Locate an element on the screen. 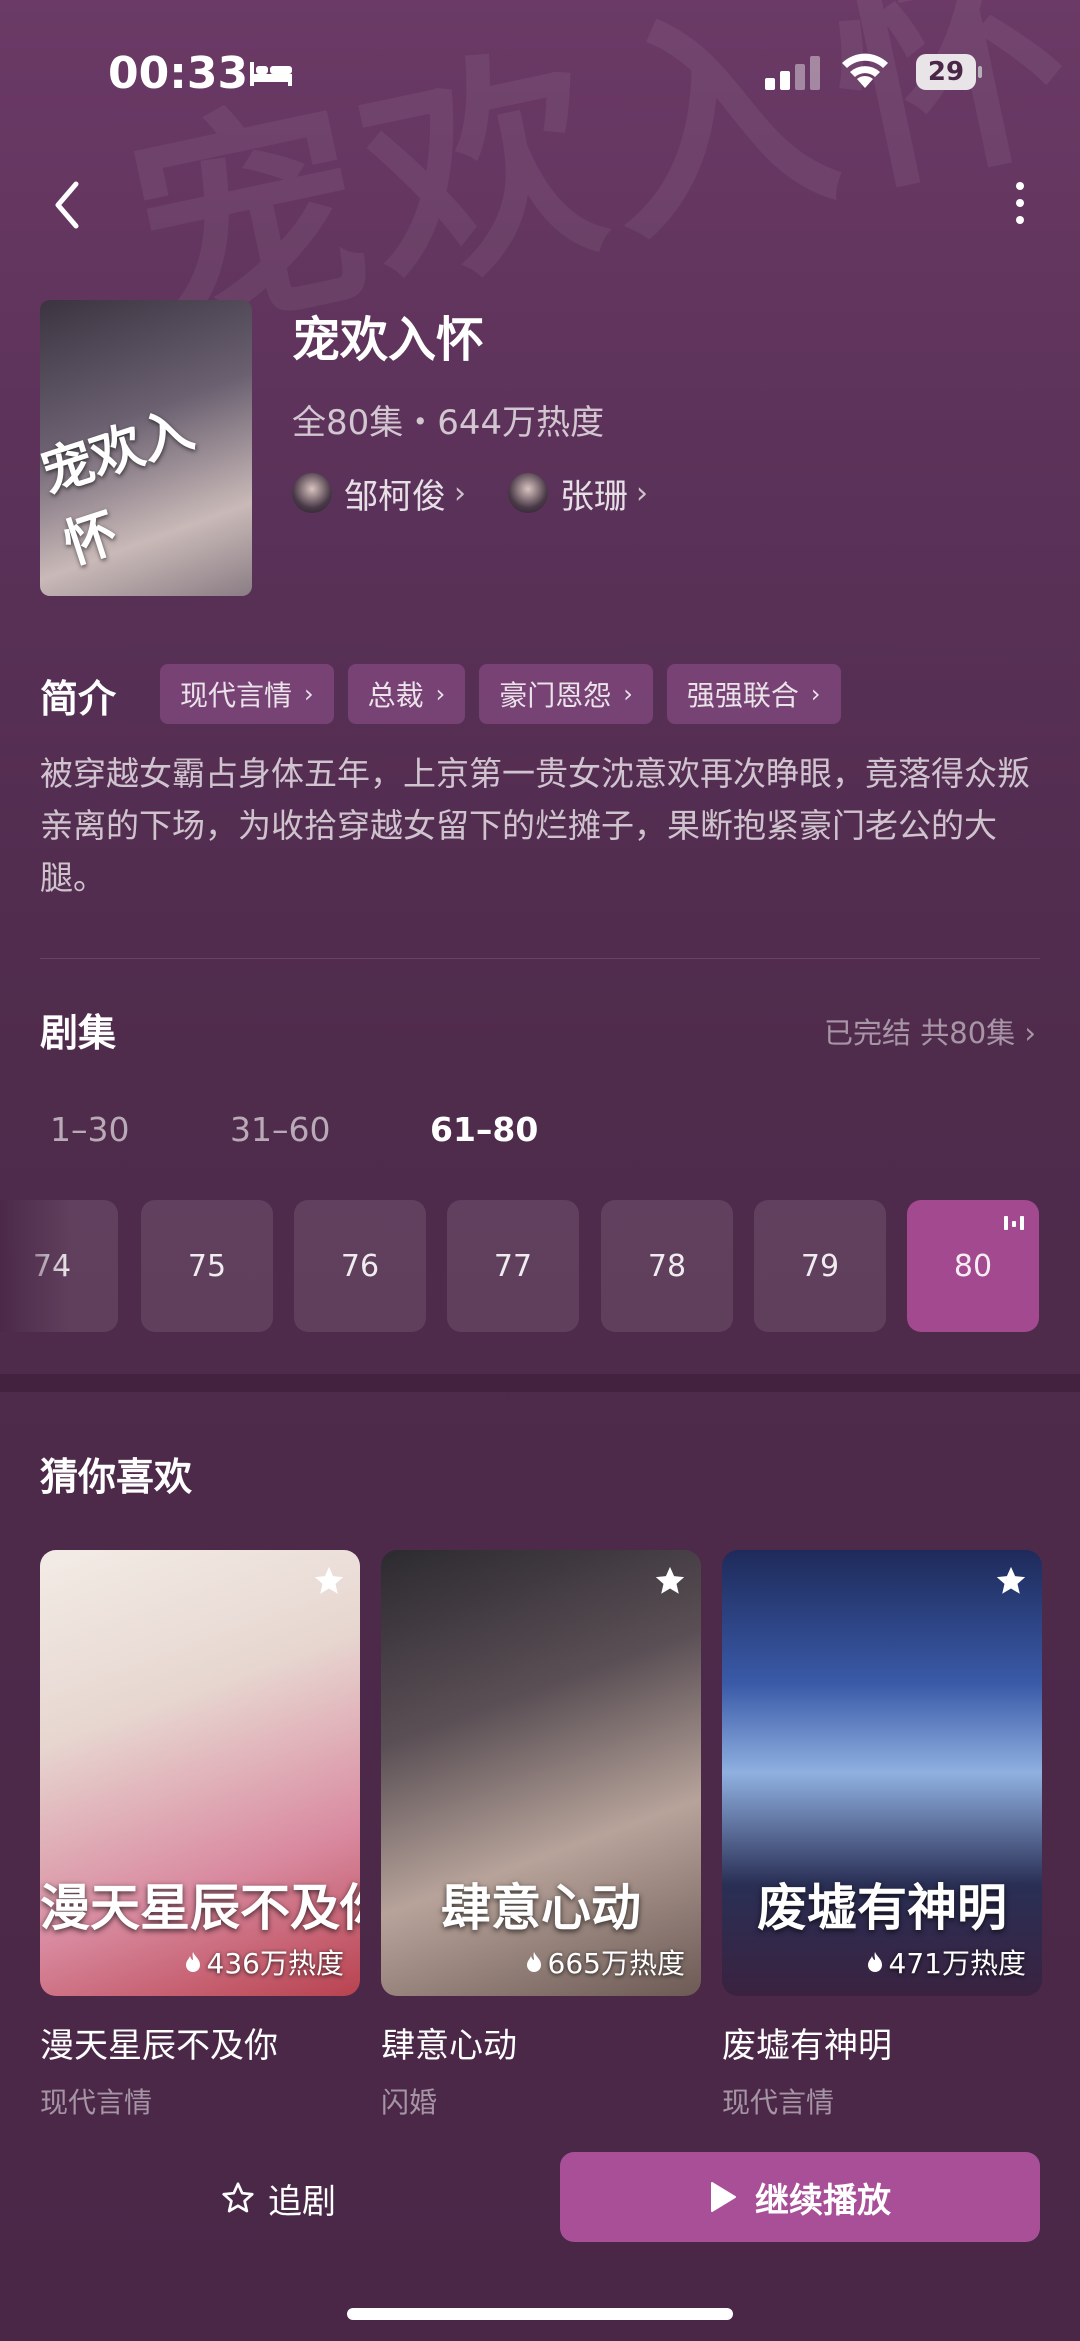 The image size is (1080, 2341). wifi-icon is located at coordinates (865, 70).